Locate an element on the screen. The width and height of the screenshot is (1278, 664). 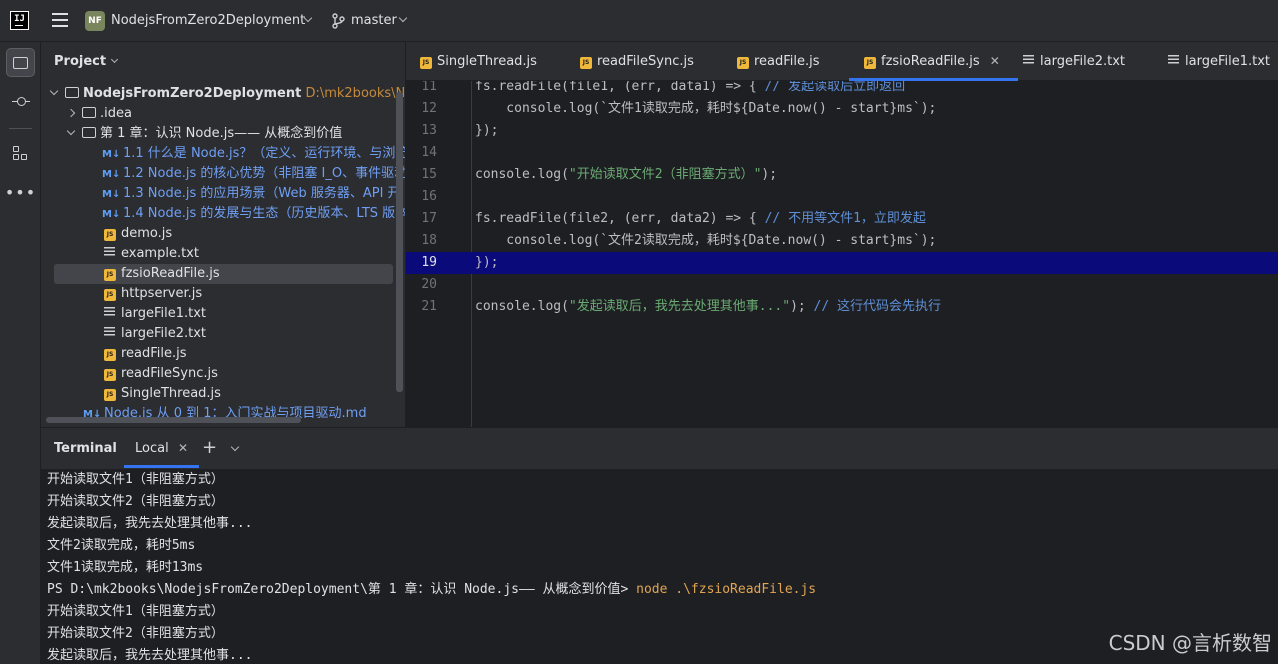
line-number: 18 is located at coordinates (421, 241).